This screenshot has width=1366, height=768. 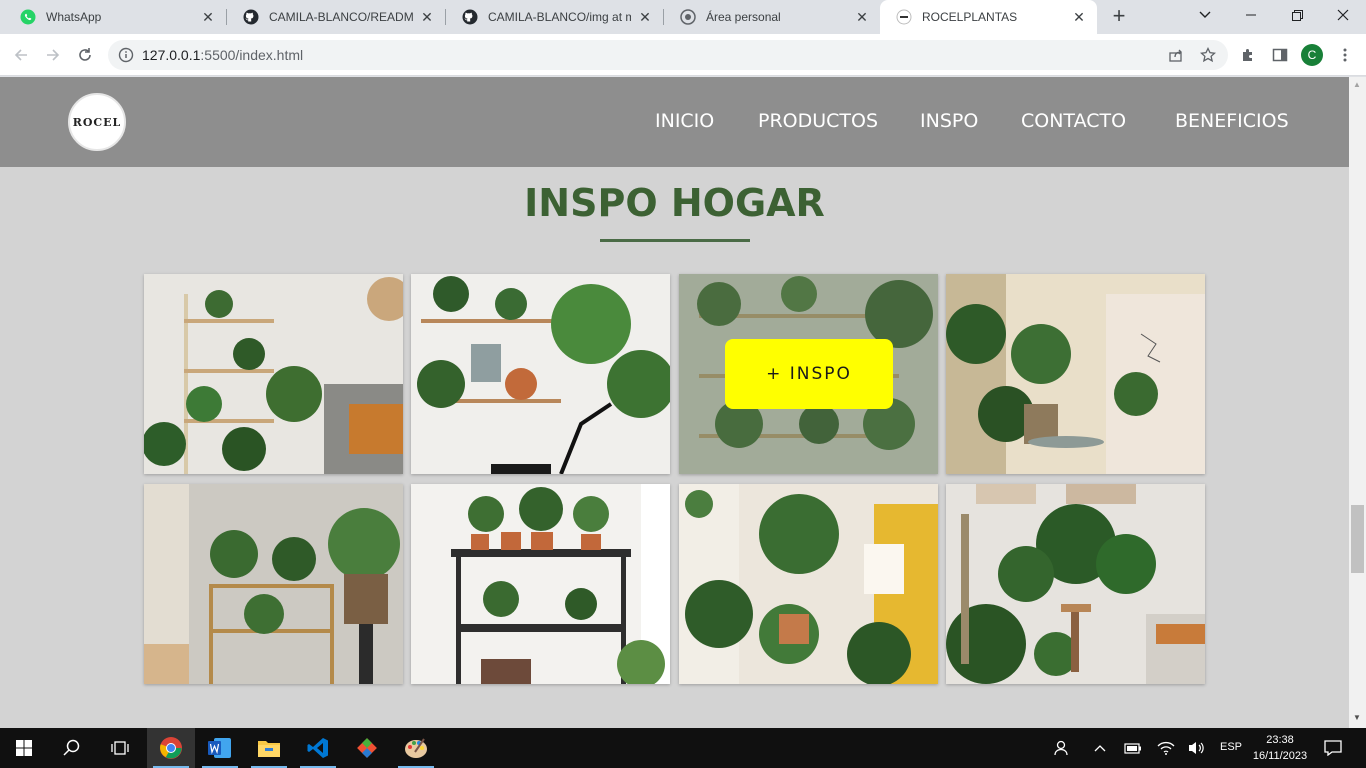 What do you see at coordinates (1280, 55) in the screenshot?
I see `side-panel-icon` at bounding box center [1280, 55].